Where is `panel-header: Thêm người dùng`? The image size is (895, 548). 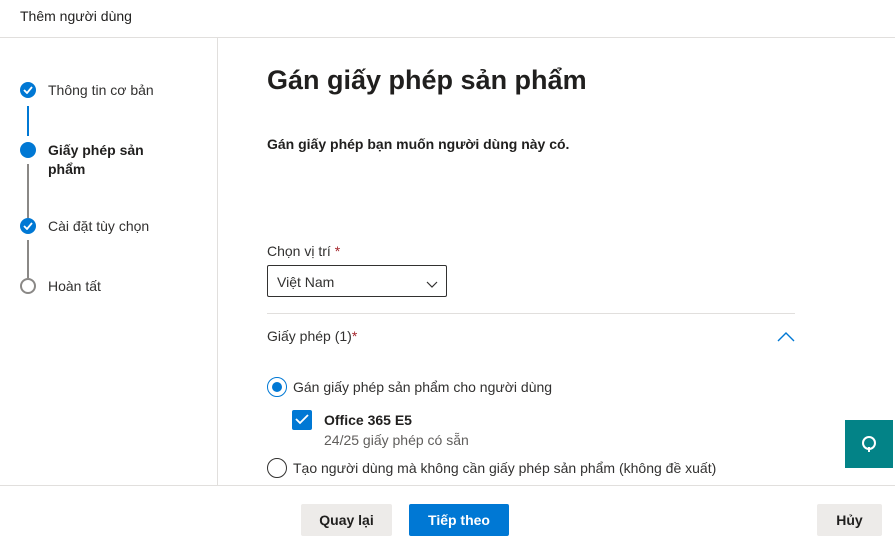
panel-header: Thêm người dùng is located at coordinates (447, 19).